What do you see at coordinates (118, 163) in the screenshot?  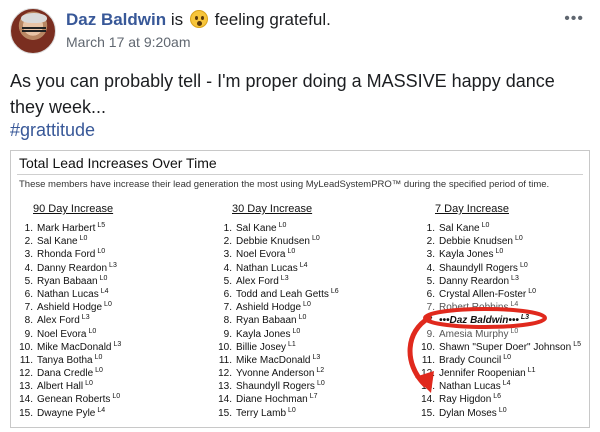 I see `report-title: Total Lead Increases Over Time` at bounding box center [118, 163].